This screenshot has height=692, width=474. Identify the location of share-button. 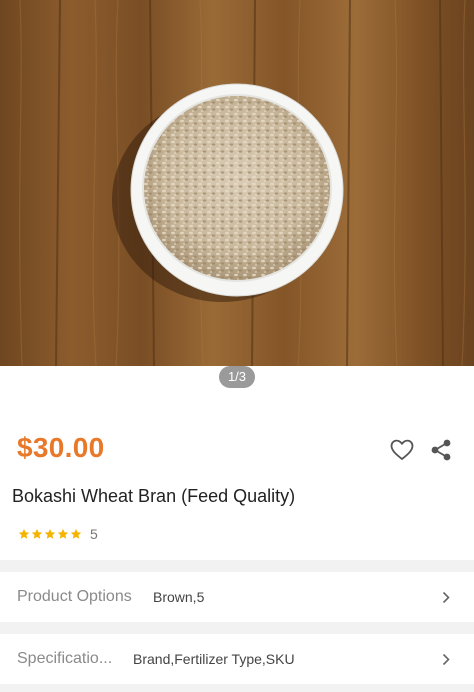
(441, 450).